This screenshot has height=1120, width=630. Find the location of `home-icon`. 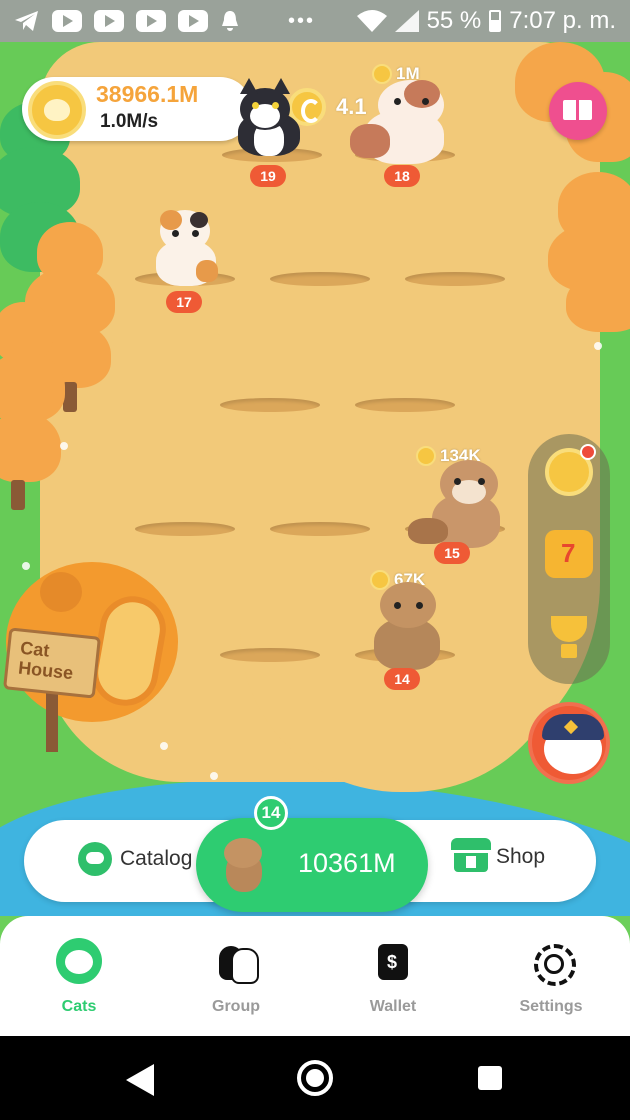

home-icon is located at coordinates (315, 1078).